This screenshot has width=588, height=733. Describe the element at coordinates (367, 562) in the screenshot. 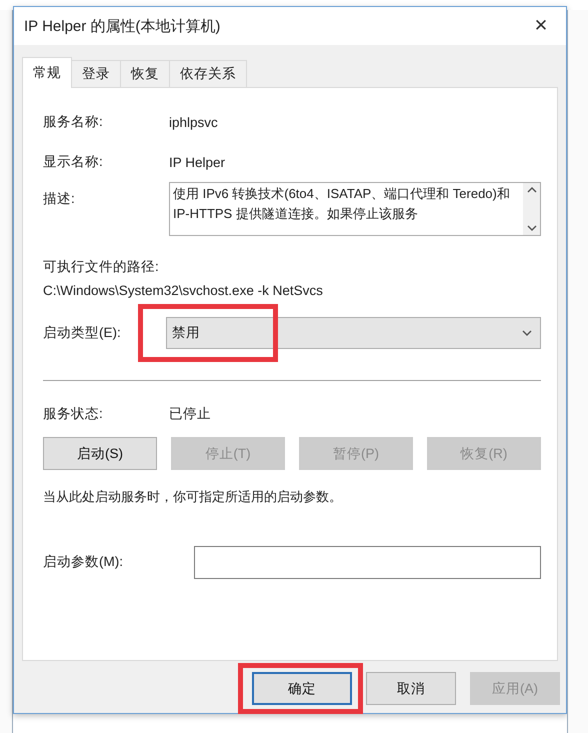

I see `start-parameters-field` at that location.